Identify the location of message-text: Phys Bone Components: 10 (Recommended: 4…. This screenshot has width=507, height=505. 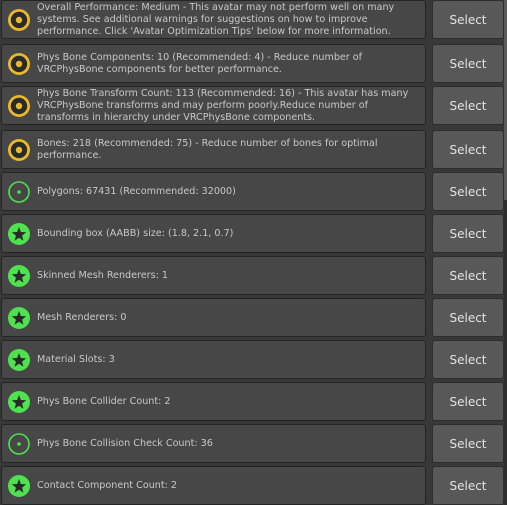
(200, 63).